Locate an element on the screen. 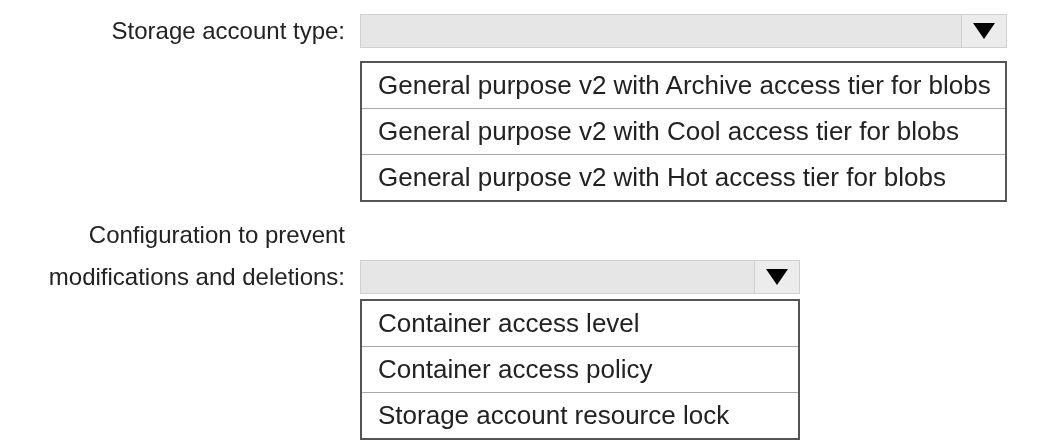  dropdown-option: Storage account resource lock is located at coordinates (580, 415).